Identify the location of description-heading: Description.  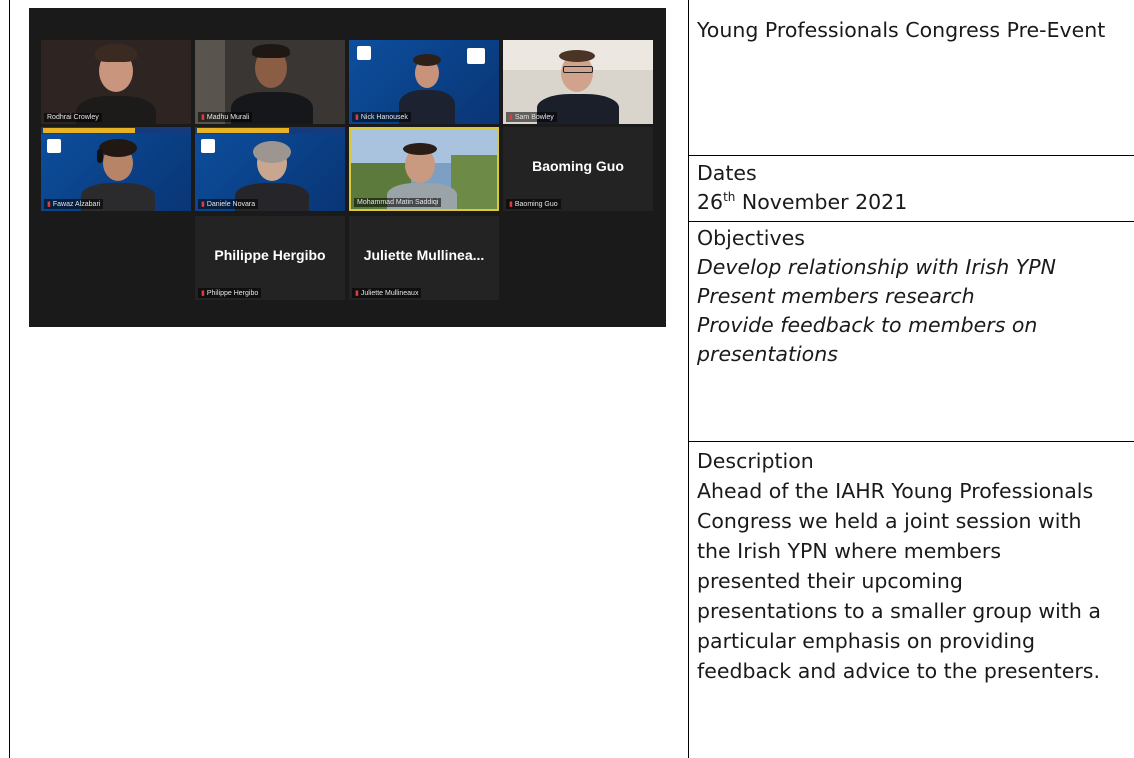
(755, 461).